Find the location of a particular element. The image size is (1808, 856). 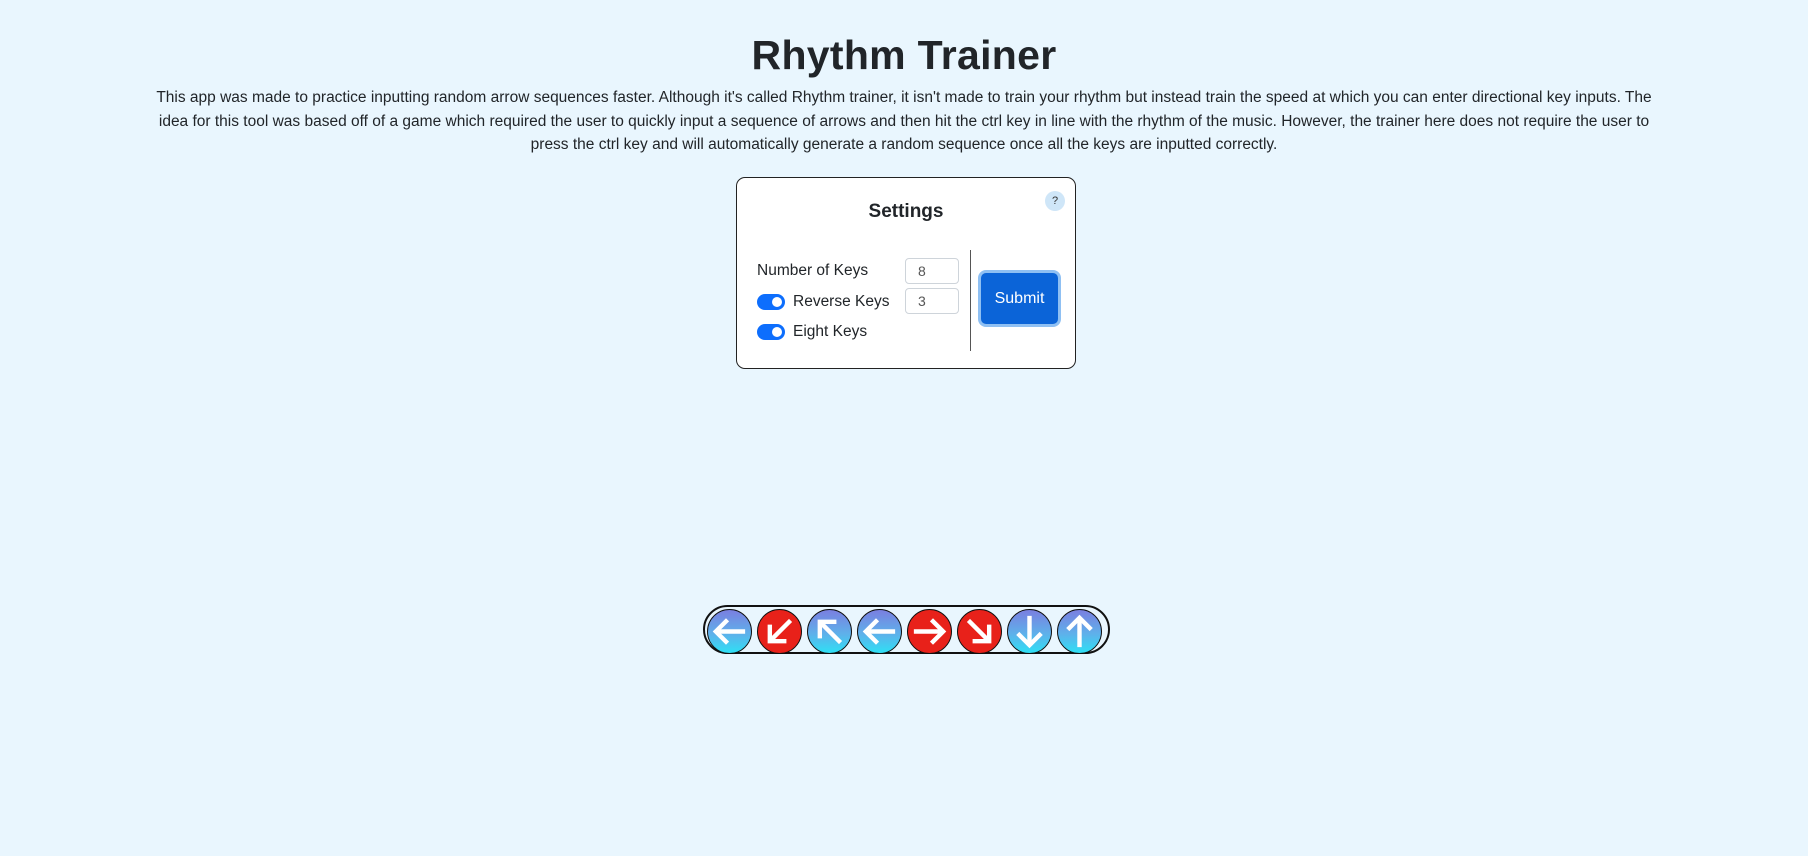

arrow-down-right-icon is located at coordinates (979, 631).